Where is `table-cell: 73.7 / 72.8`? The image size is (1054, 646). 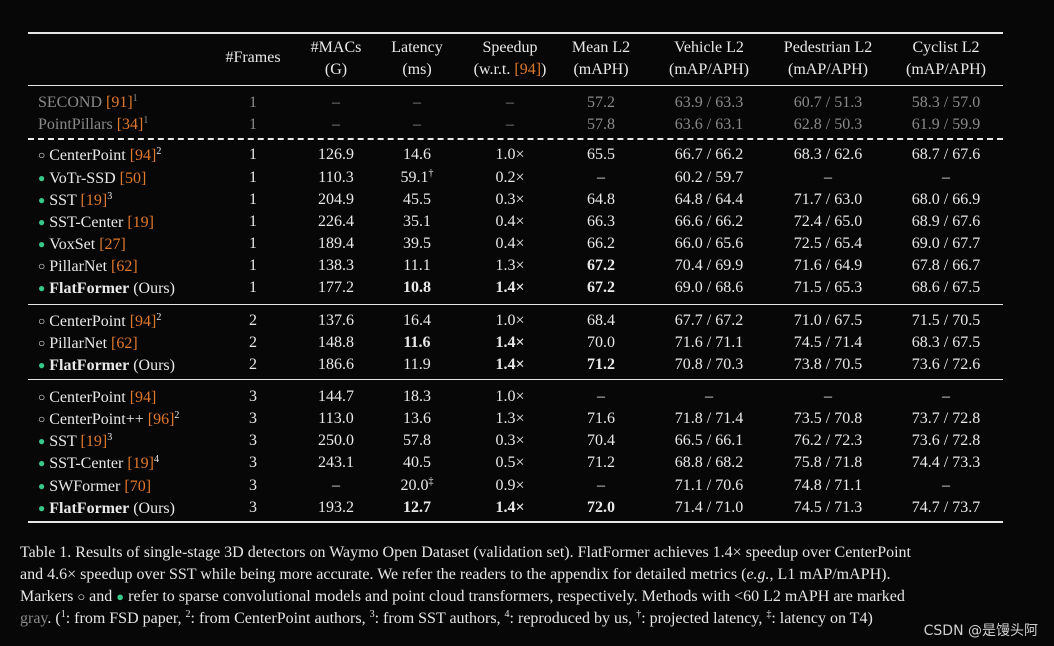
table-cell: 73.7 / 72.8 is located at coordinates (946, 419).